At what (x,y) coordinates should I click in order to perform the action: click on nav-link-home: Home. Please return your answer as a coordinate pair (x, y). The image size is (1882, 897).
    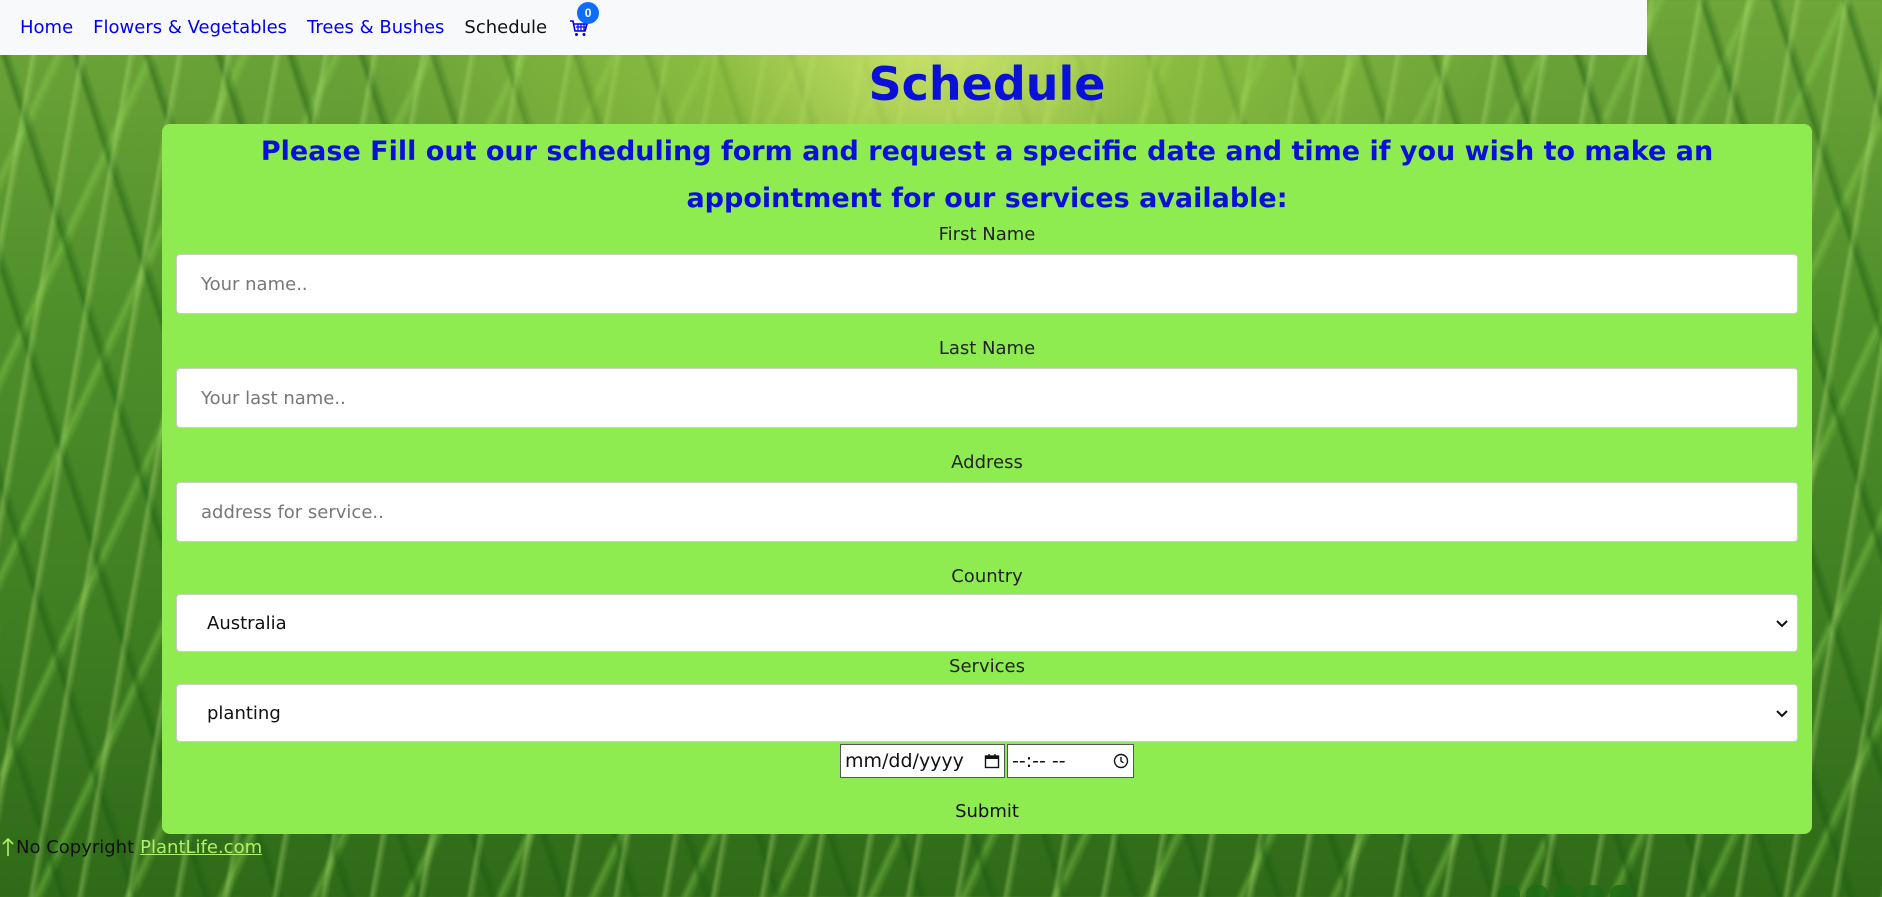
    Looking at the image, I should click on (46, 27).